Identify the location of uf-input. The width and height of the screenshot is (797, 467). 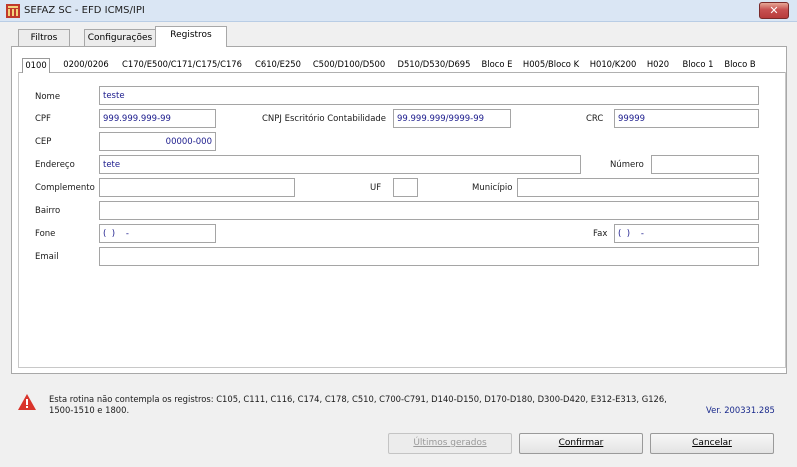
(405, 187).